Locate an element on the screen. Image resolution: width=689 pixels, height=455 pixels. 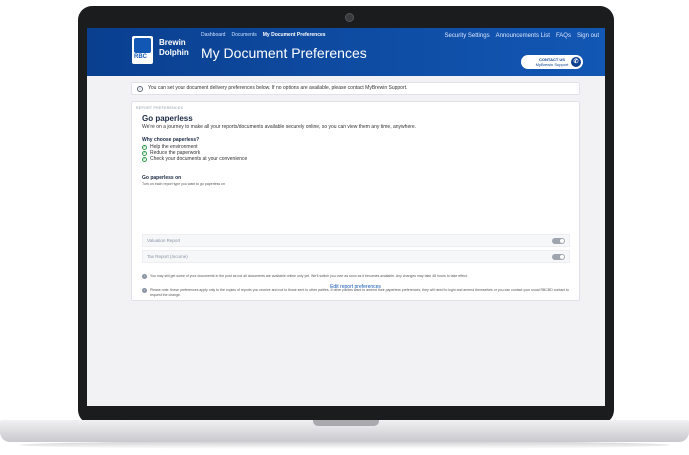
toggle-row-tax-report: Tax Report (Income) is located at coordinates (356, 256).